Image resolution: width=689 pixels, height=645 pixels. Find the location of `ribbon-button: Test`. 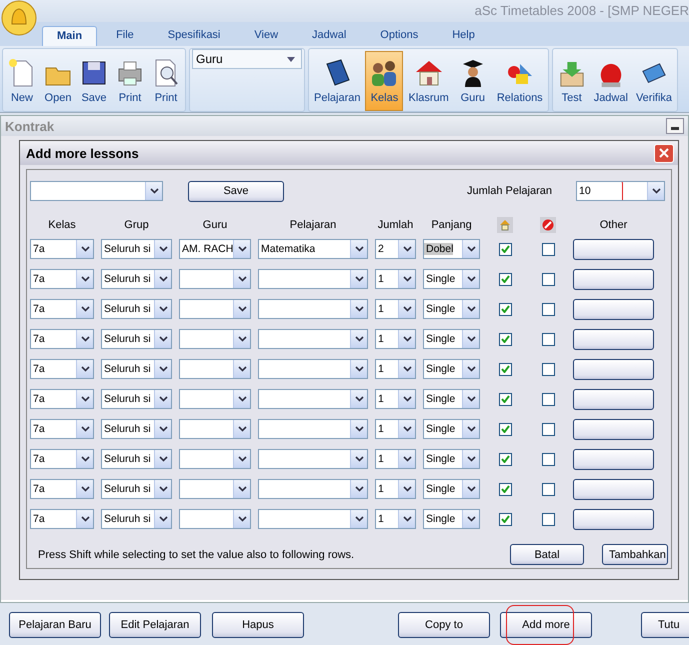

ribbon-button: Test is located at coordinates (571, 81).